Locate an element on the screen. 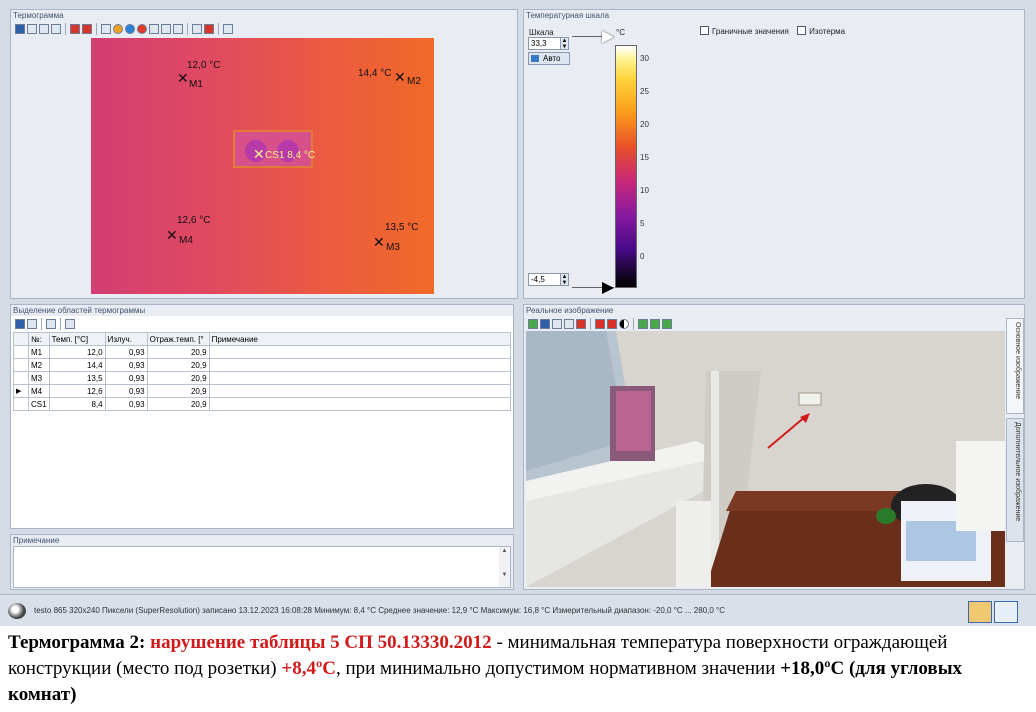  no-marker-icon is located at coordinates (154, 29).